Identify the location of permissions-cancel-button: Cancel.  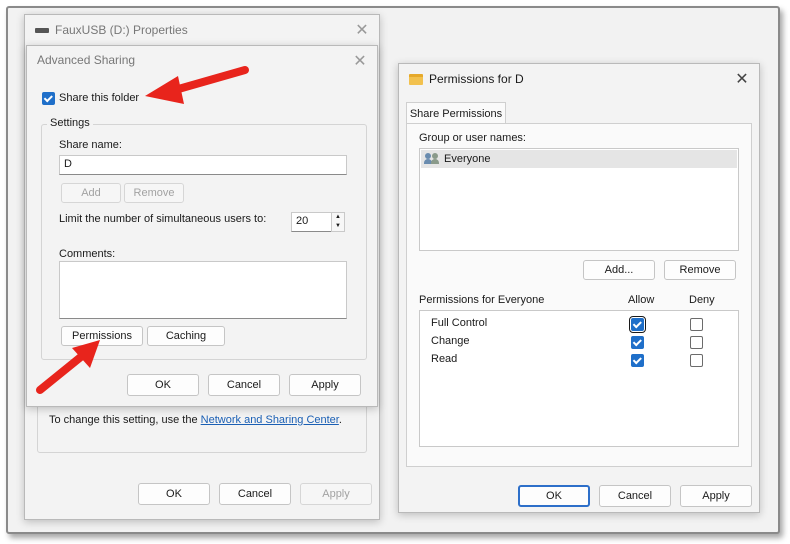
(635, 496).